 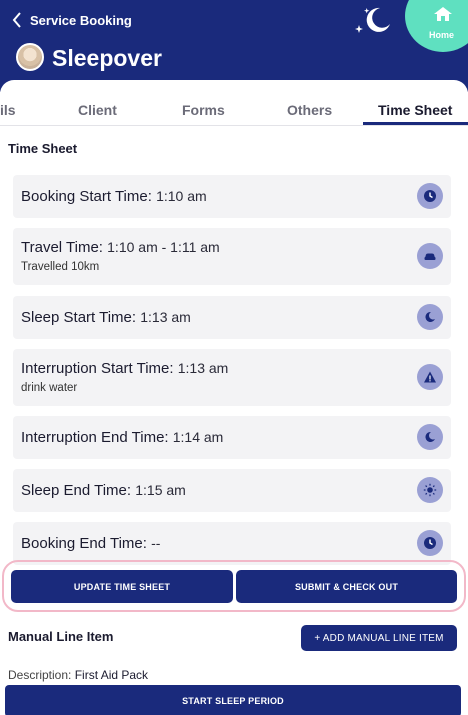 What do you see at coordinates (81, 20) in the screenshot?
I see `back-label: Service Booking` at bounding box center [81, 20].